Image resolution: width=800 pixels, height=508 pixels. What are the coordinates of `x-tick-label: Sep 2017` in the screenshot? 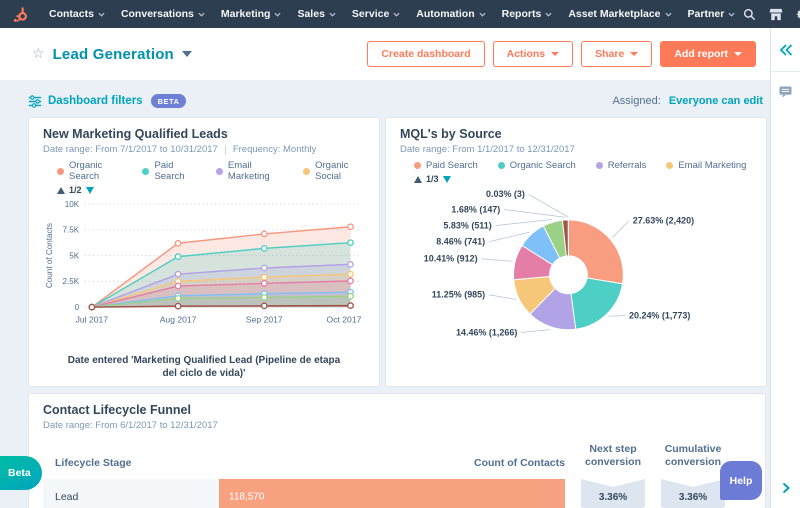 It's located at (264, 320).